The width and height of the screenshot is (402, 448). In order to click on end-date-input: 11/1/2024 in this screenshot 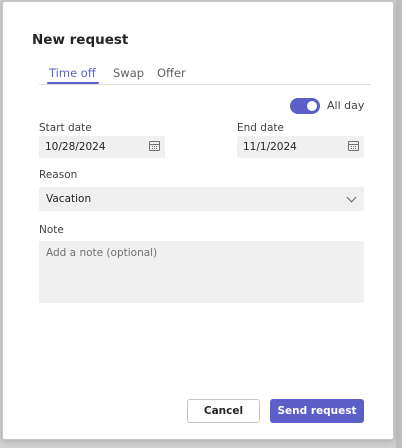, I will do `click(300, 147)`.